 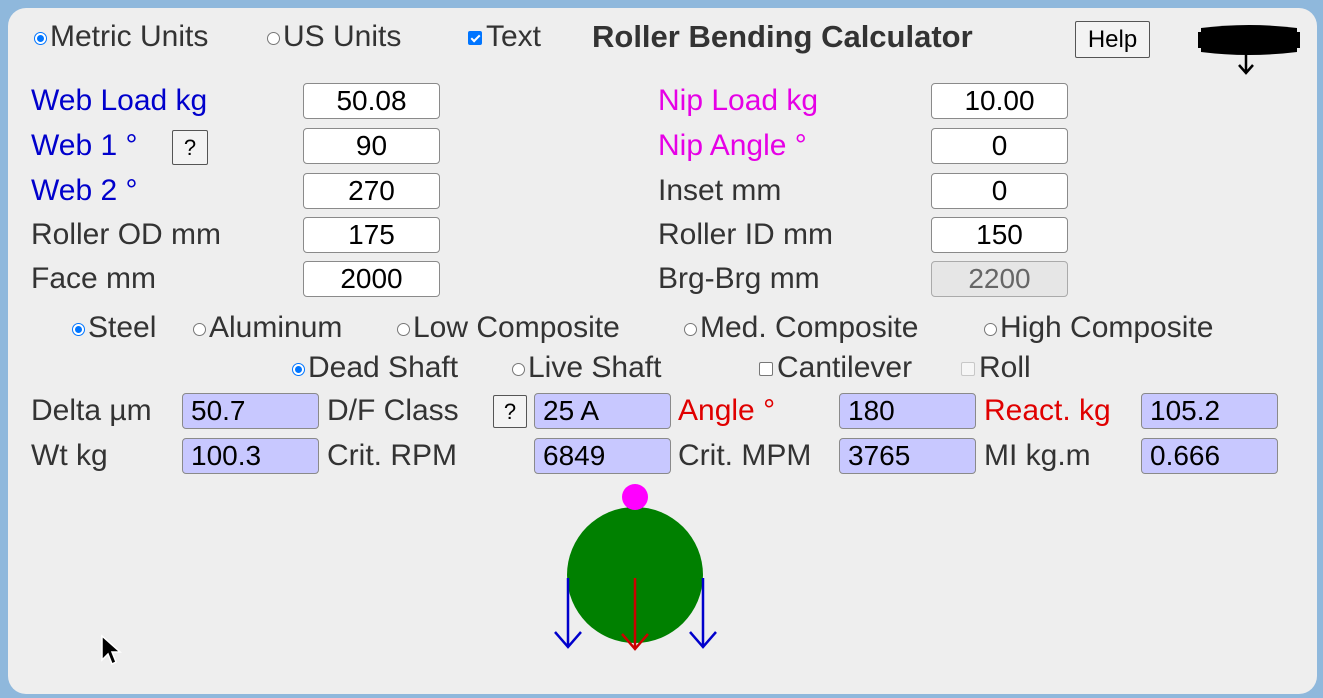 I want to click on nip-load-input, so click(x=999, y=101).